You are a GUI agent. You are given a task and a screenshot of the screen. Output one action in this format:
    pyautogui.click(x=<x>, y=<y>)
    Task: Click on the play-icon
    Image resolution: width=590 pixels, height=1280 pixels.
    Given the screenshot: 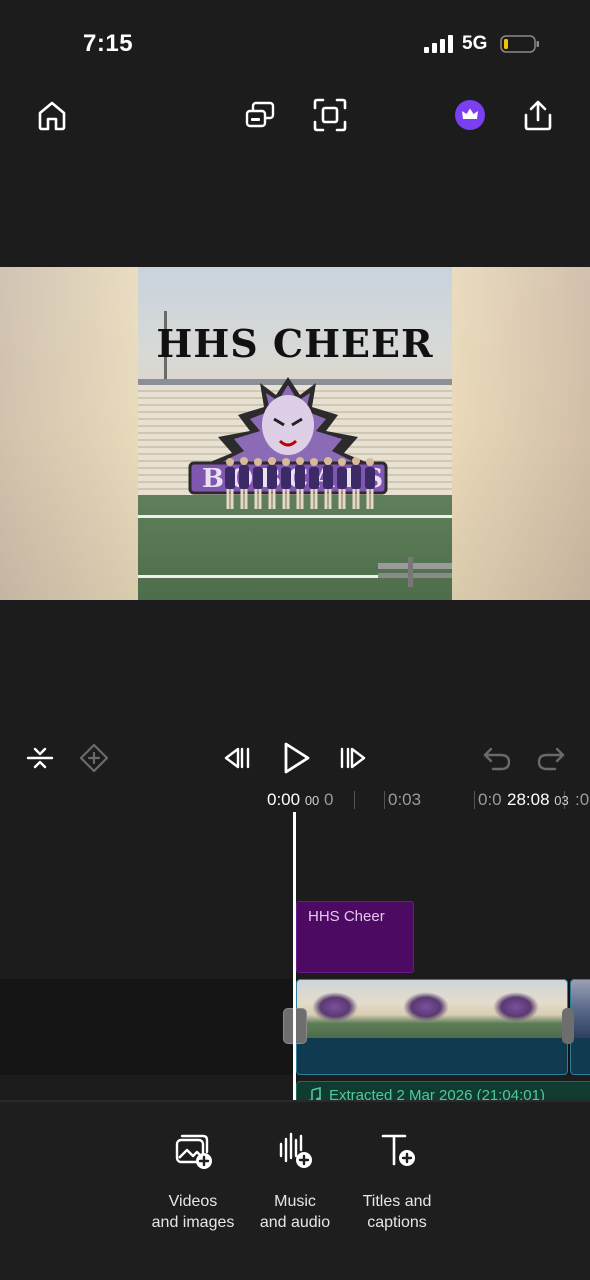 What is the action you would take?
    pyautogui.click(x=297, y=758)
    